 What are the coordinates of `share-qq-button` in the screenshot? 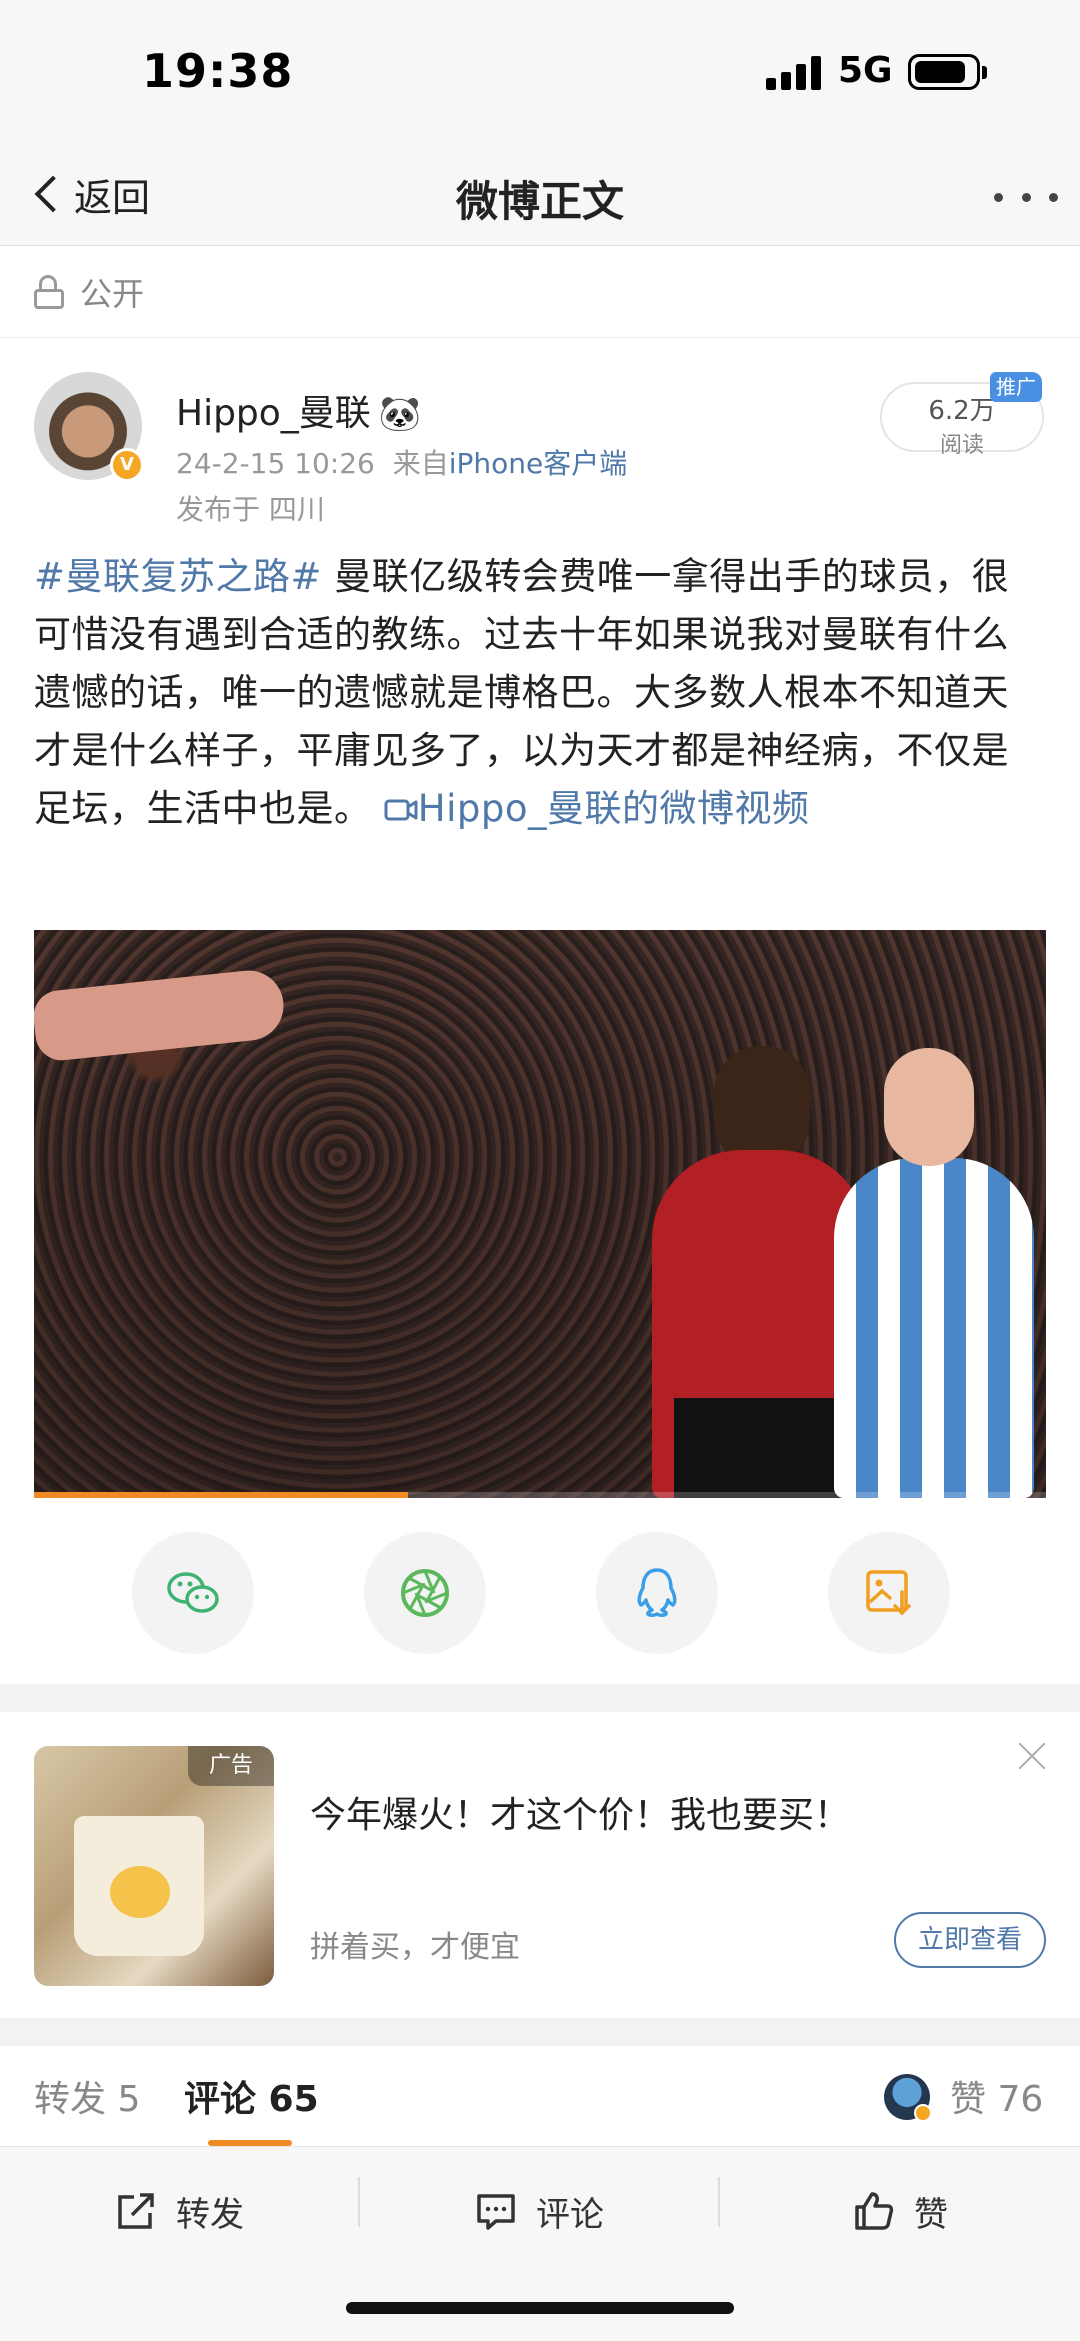 It's located at (657, 1593).